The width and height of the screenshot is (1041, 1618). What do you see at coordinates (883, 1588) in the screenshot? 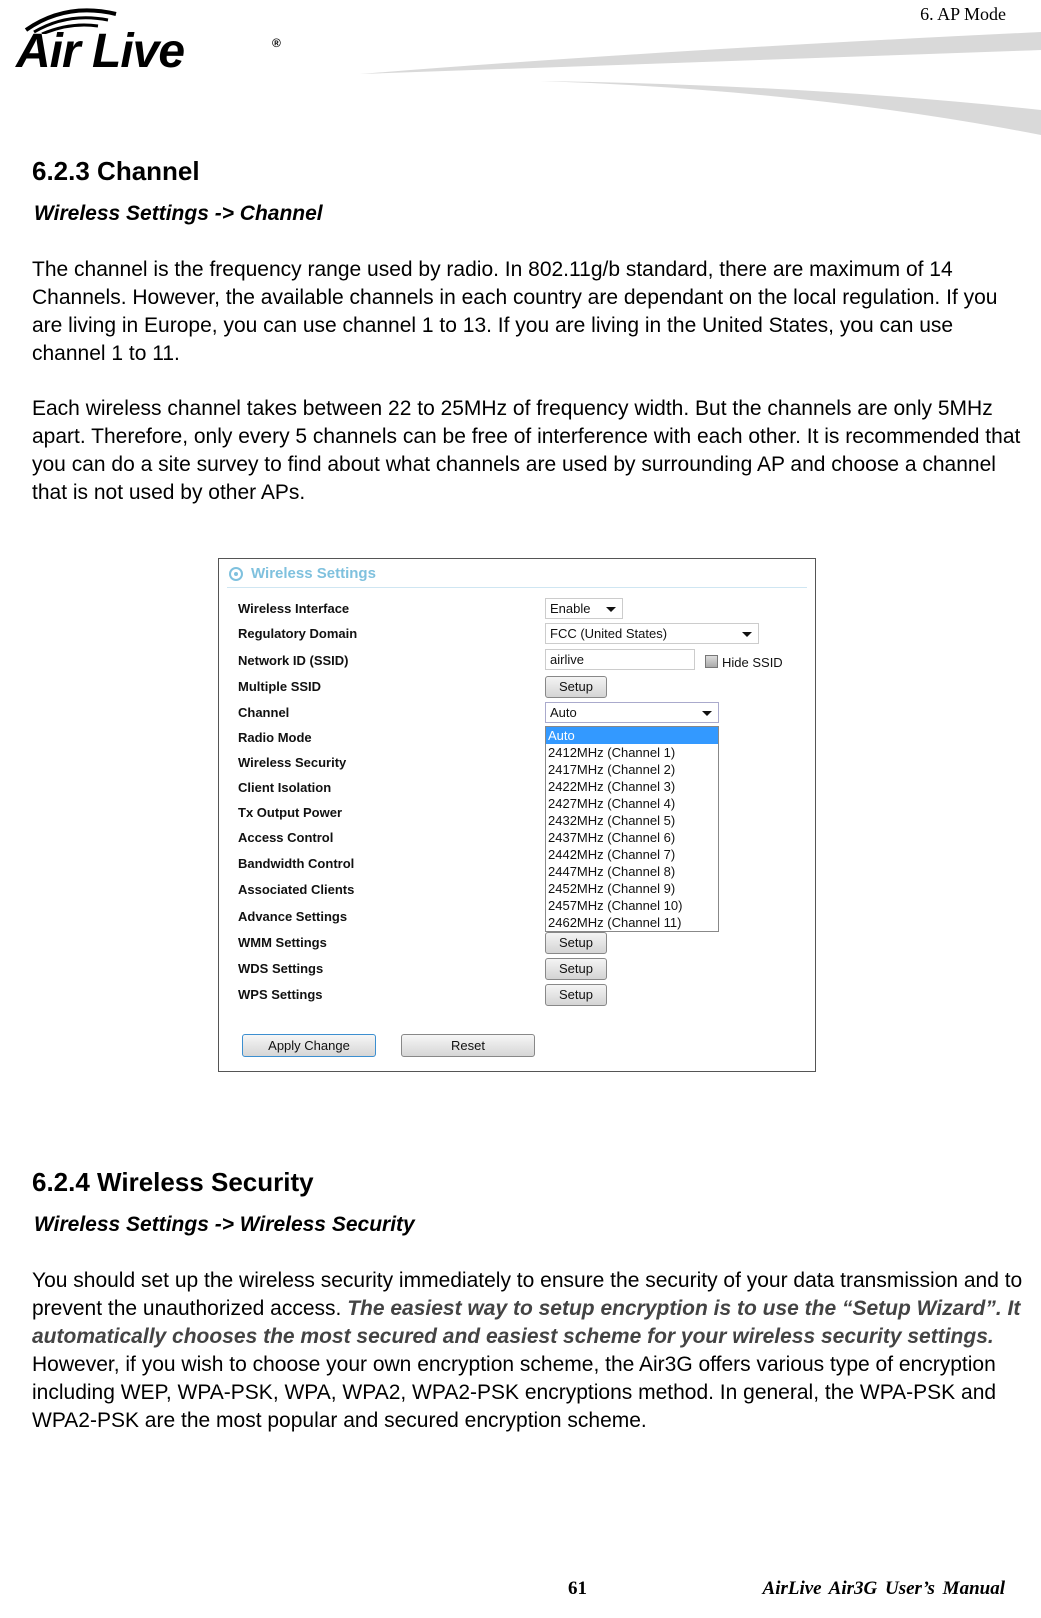
I see `manual-title: AirLive Air3G User’s Manual` at bounding box center [883, 1588].